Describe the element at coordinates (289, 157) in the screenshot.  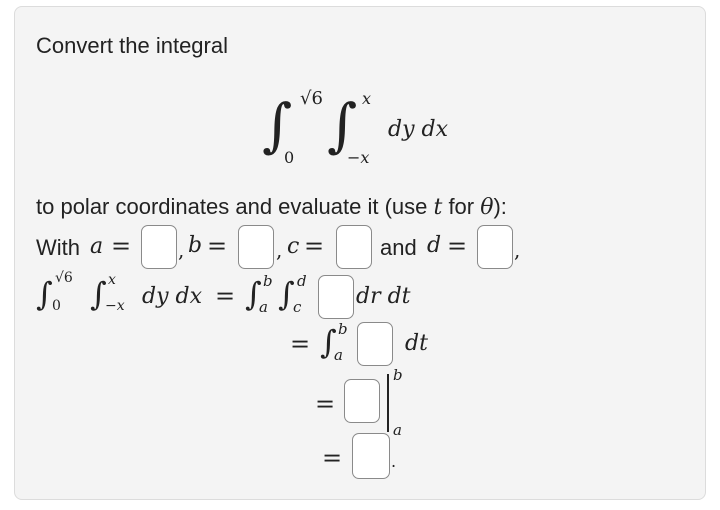
I see `outer-lower-limit: 0` at that location.